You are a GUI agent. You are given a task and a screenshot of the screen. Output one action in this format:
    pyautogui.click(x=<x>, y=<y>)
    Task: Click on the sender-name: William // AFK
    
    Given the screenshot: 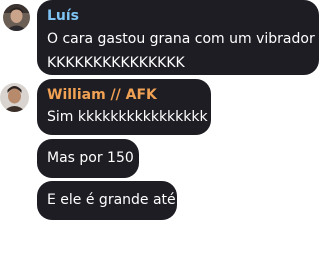 What is the action you would take?
    pyautogui.click(x=124, y=95)
    